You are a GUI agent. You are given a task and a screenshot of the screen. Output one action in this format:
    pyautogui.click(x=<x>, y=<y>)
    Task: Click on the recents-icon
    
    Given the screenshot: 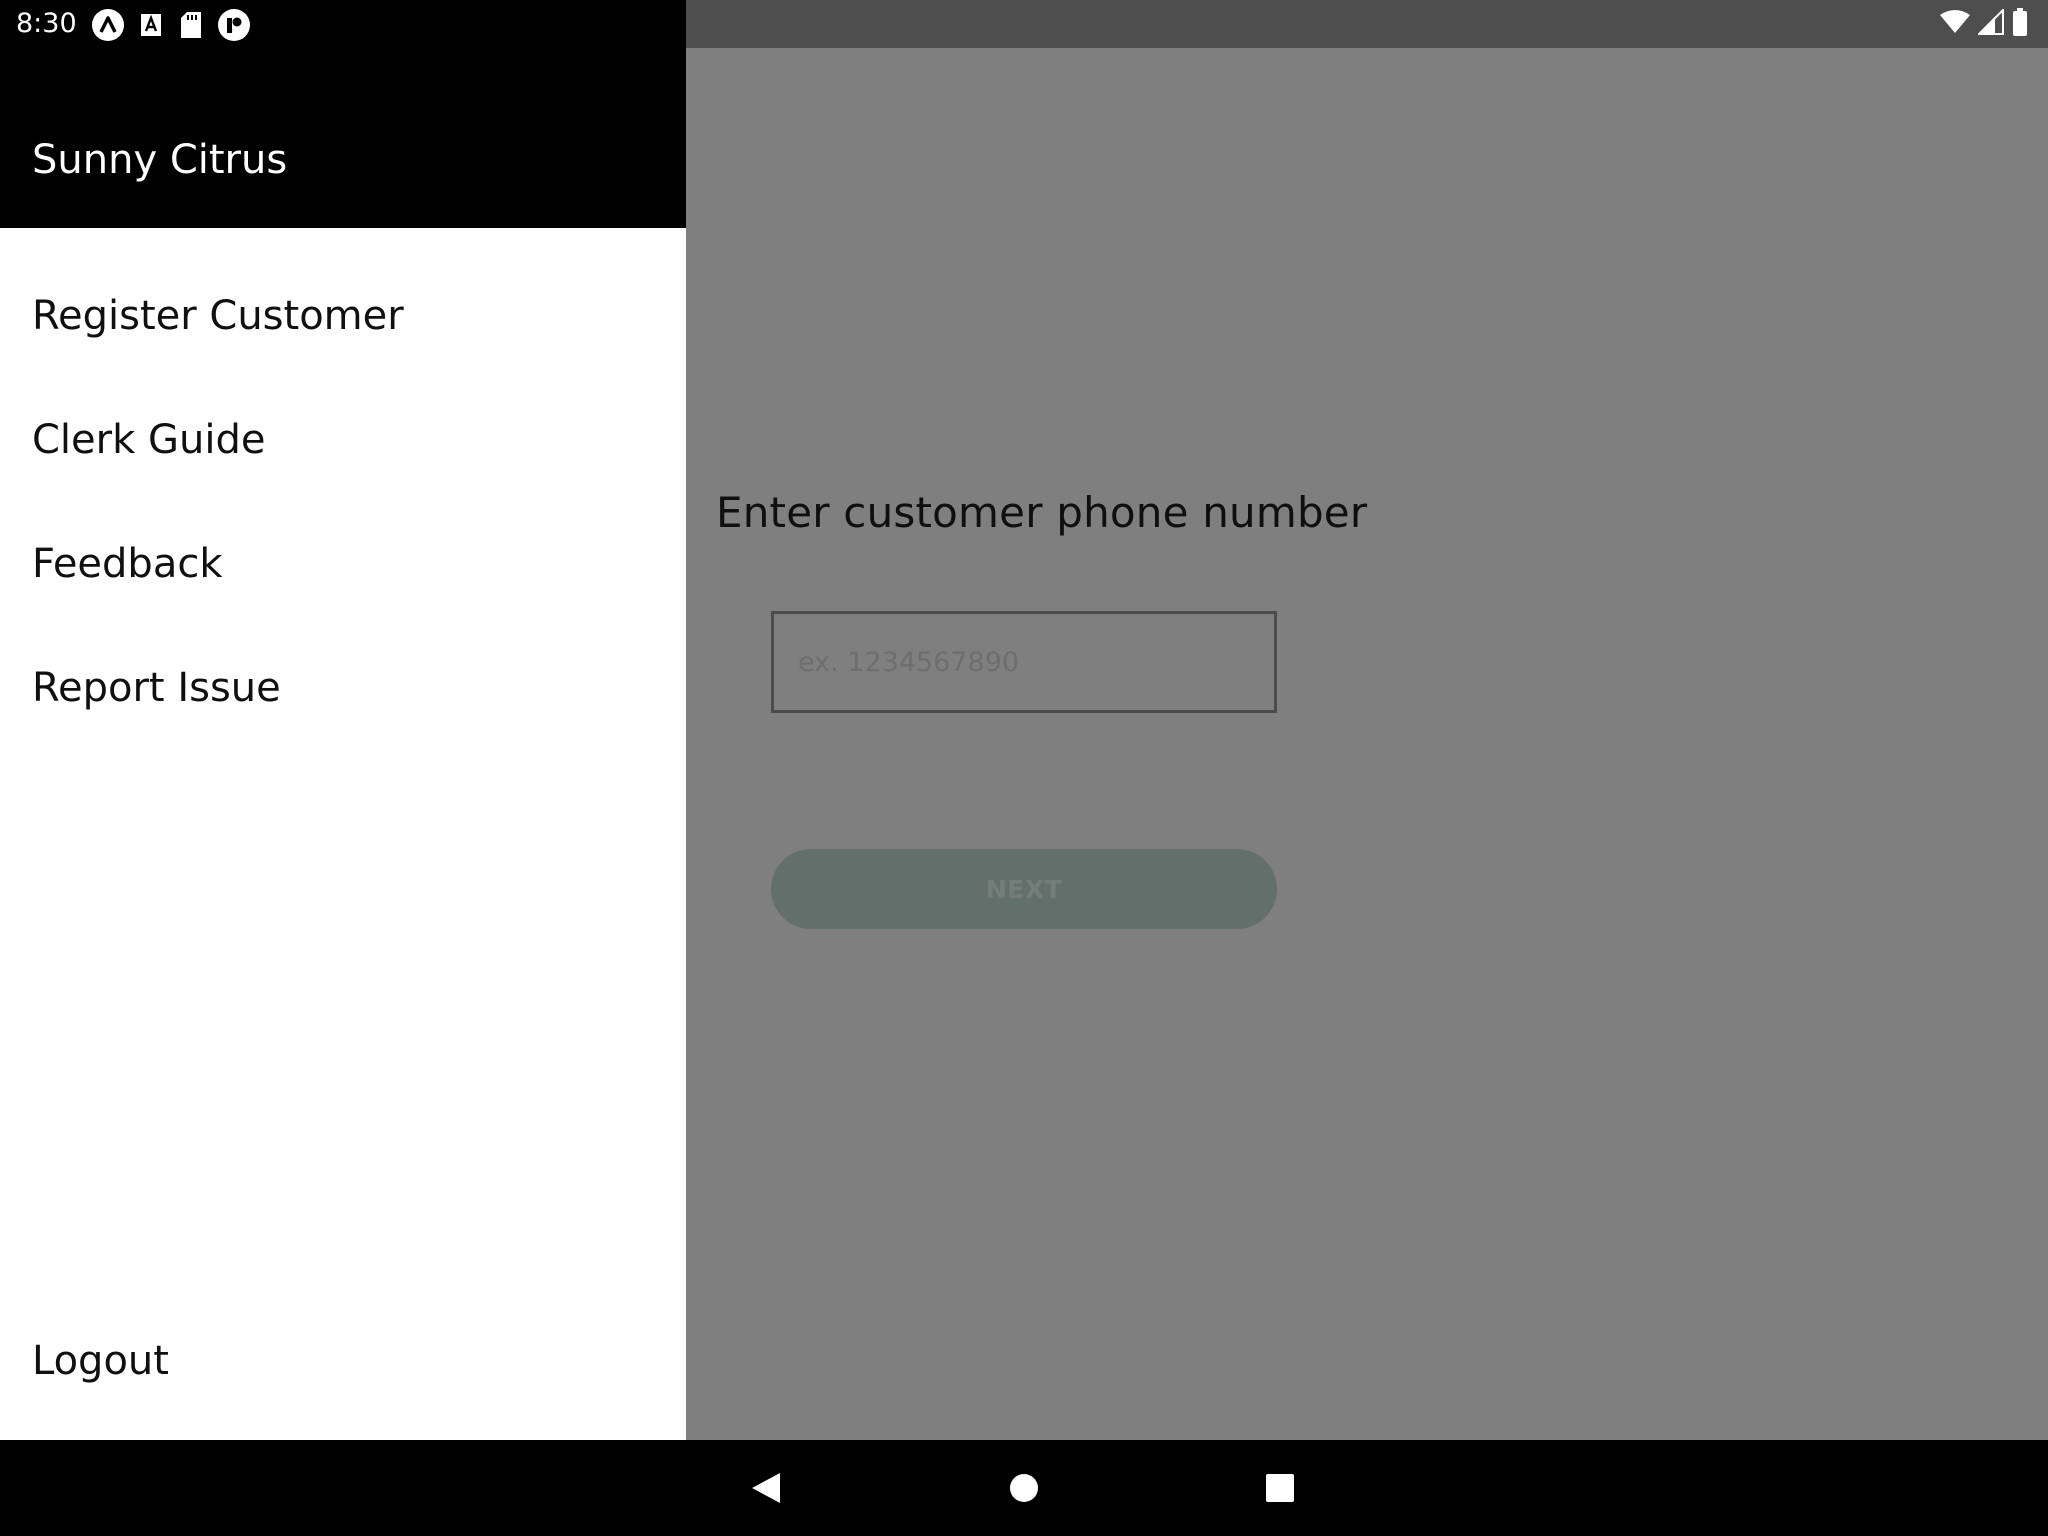 What is the action you would take?
    pyautogui.click(x=1280, y=1488)
    